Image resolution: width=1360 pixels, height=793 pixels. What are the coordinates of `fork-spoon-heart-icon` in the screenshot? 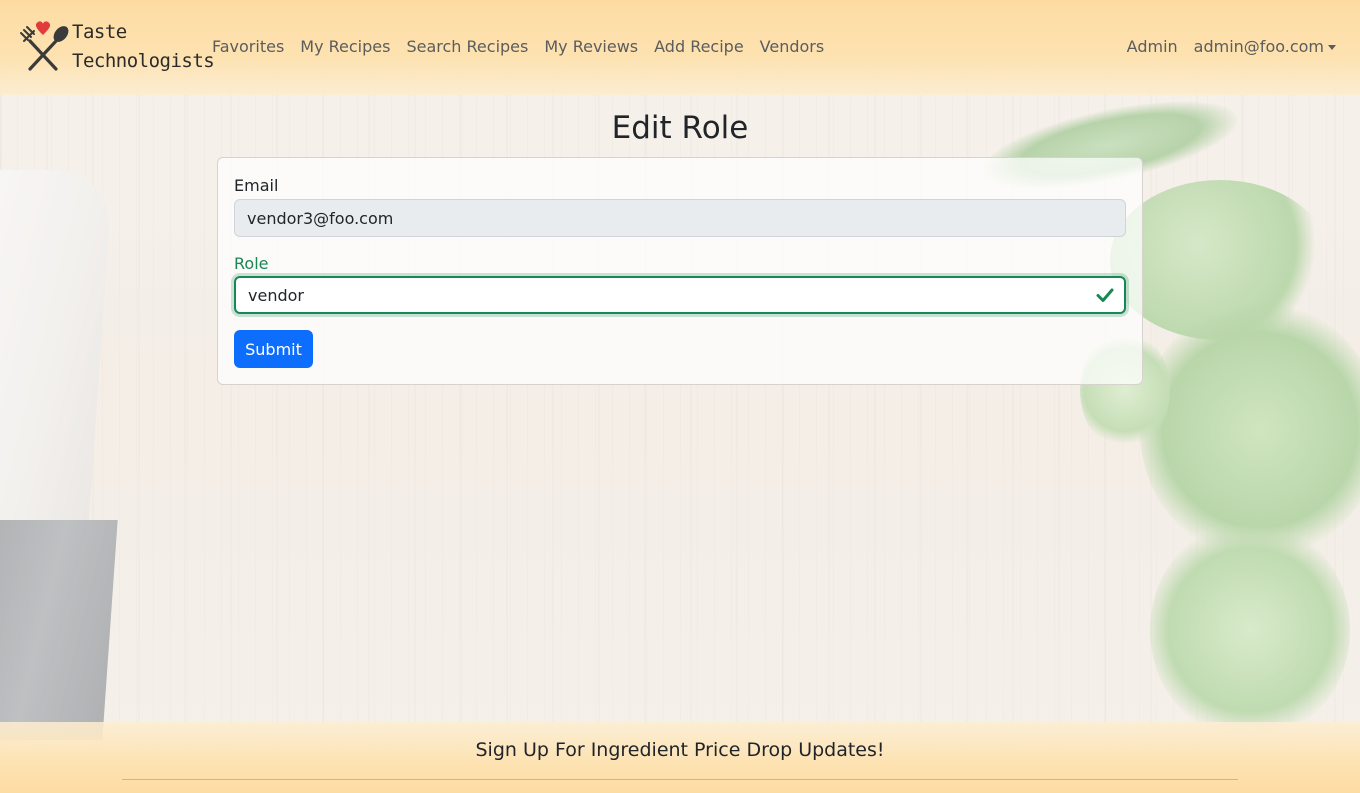 It's located at (43, 47).